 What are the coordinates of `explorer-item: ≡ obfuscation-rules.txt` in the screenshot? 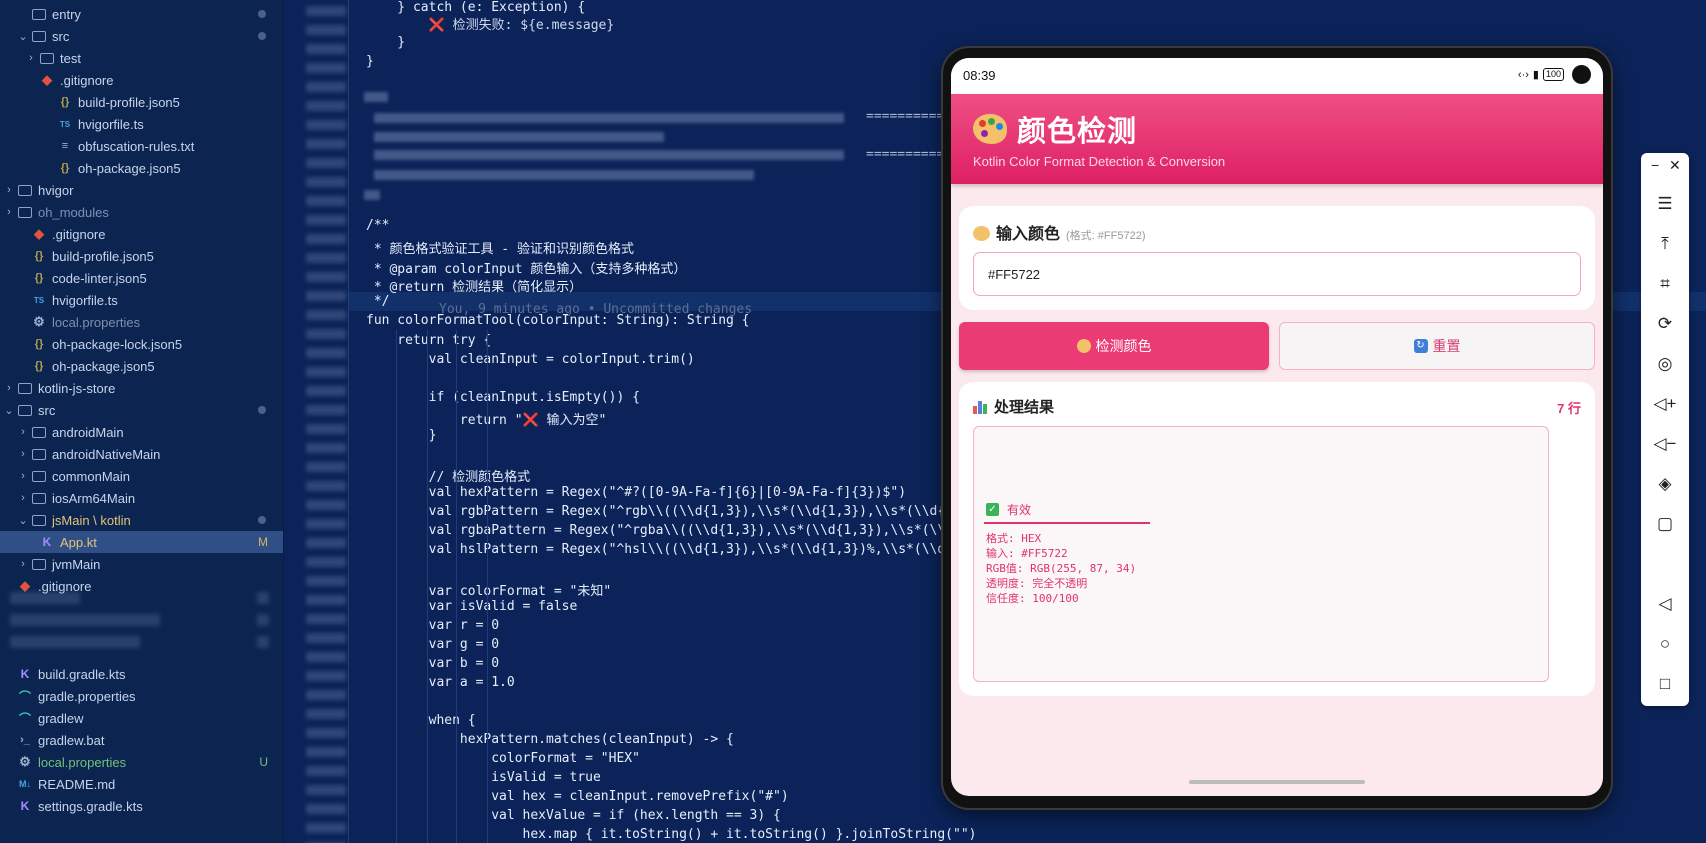 It's located at (141, 146).